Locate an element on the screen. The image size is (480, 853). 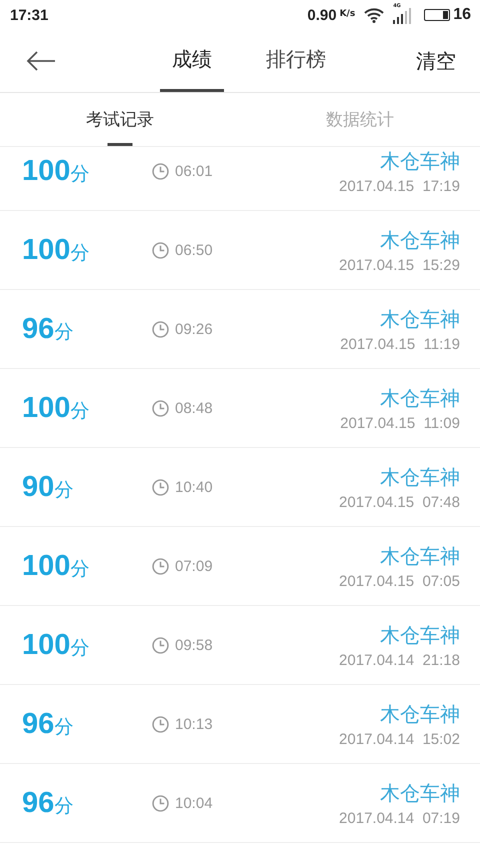
duration-text: 06:01 is located at coordinates (194, 171).